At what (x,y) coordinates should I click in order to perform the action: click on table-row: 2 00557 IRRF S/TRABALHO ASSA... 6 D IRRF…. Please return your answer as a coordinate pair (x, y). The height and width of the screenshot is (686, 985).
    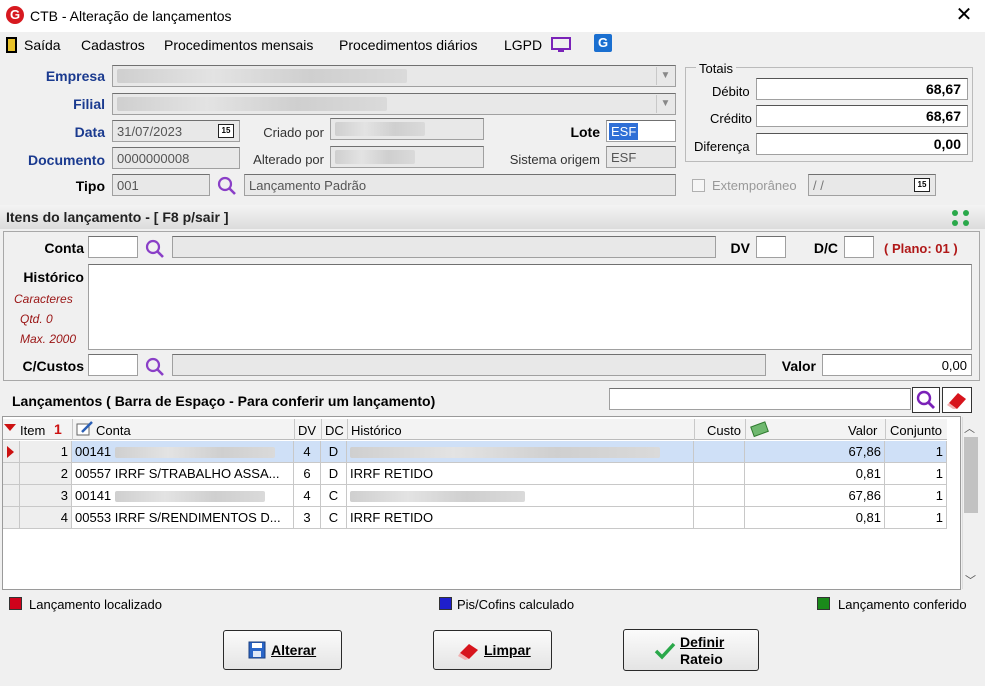
    Looking at the image, I should click on (475, 474).